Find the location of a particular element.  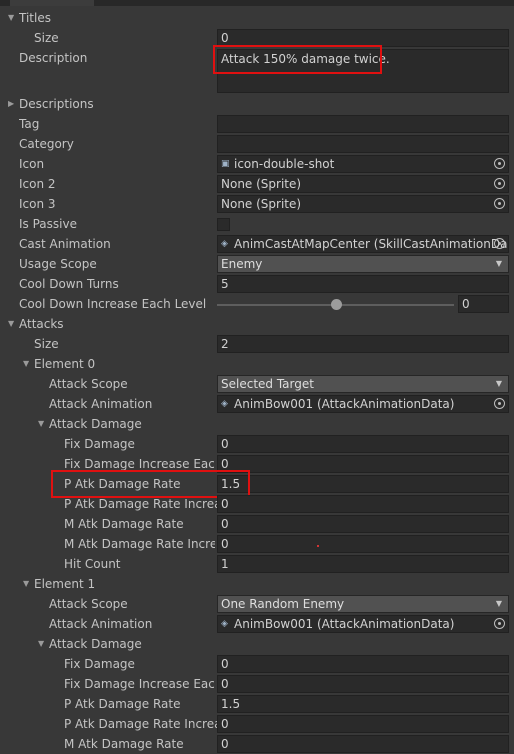

icon2-label: Icon 2 is located at coordinates (37, 184).